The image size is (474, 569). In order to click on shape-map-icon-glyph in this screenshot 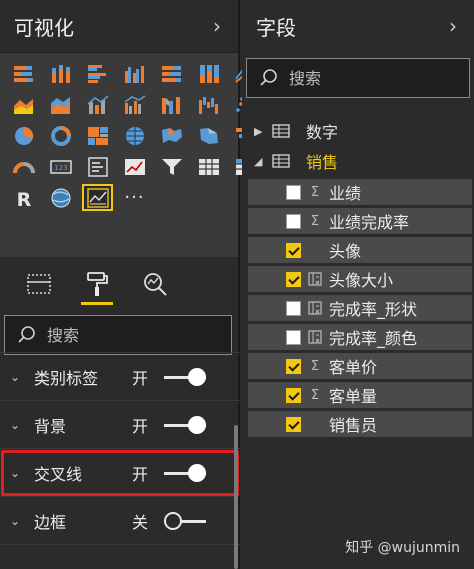, I will do `click(208, 135)`.